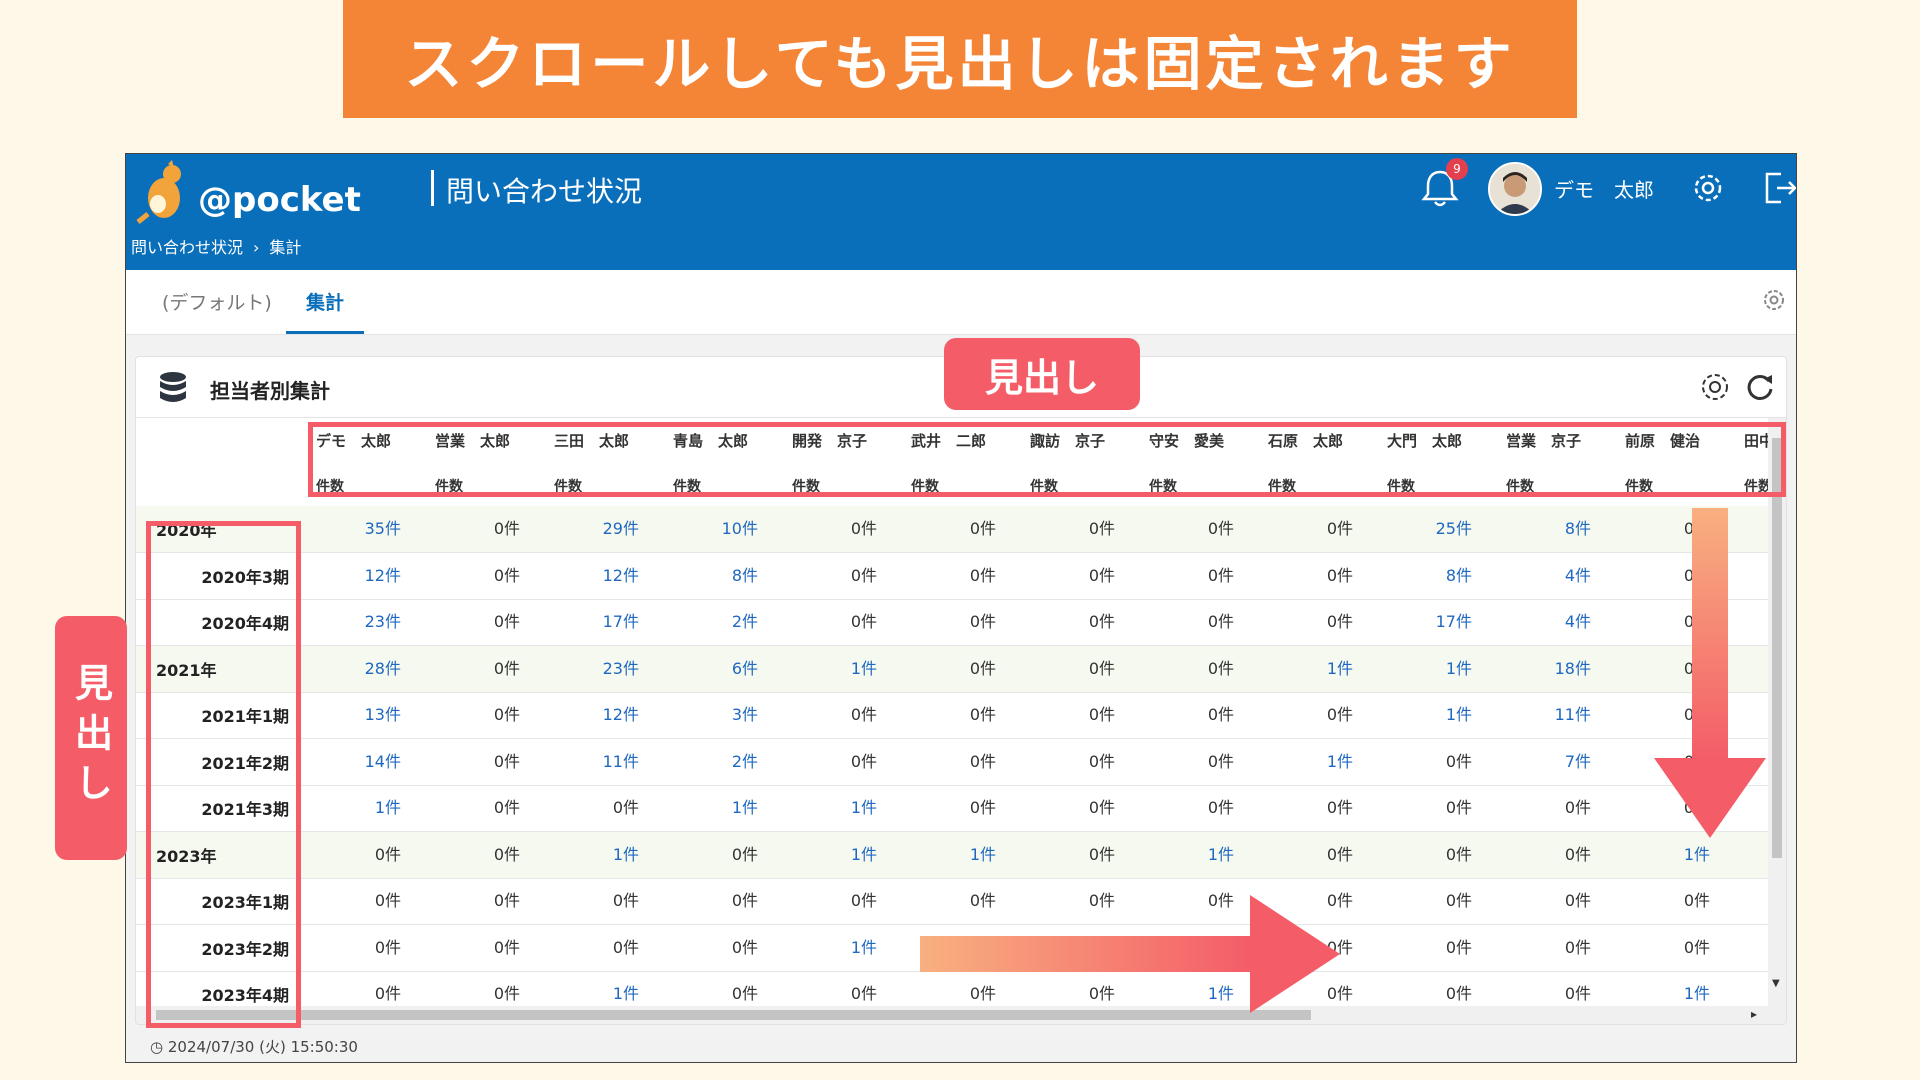 This screenshot has height=1080, width=1920. I want to click on breadcrumb: 問い合わせ状況 › 集計, so click(221, 246).